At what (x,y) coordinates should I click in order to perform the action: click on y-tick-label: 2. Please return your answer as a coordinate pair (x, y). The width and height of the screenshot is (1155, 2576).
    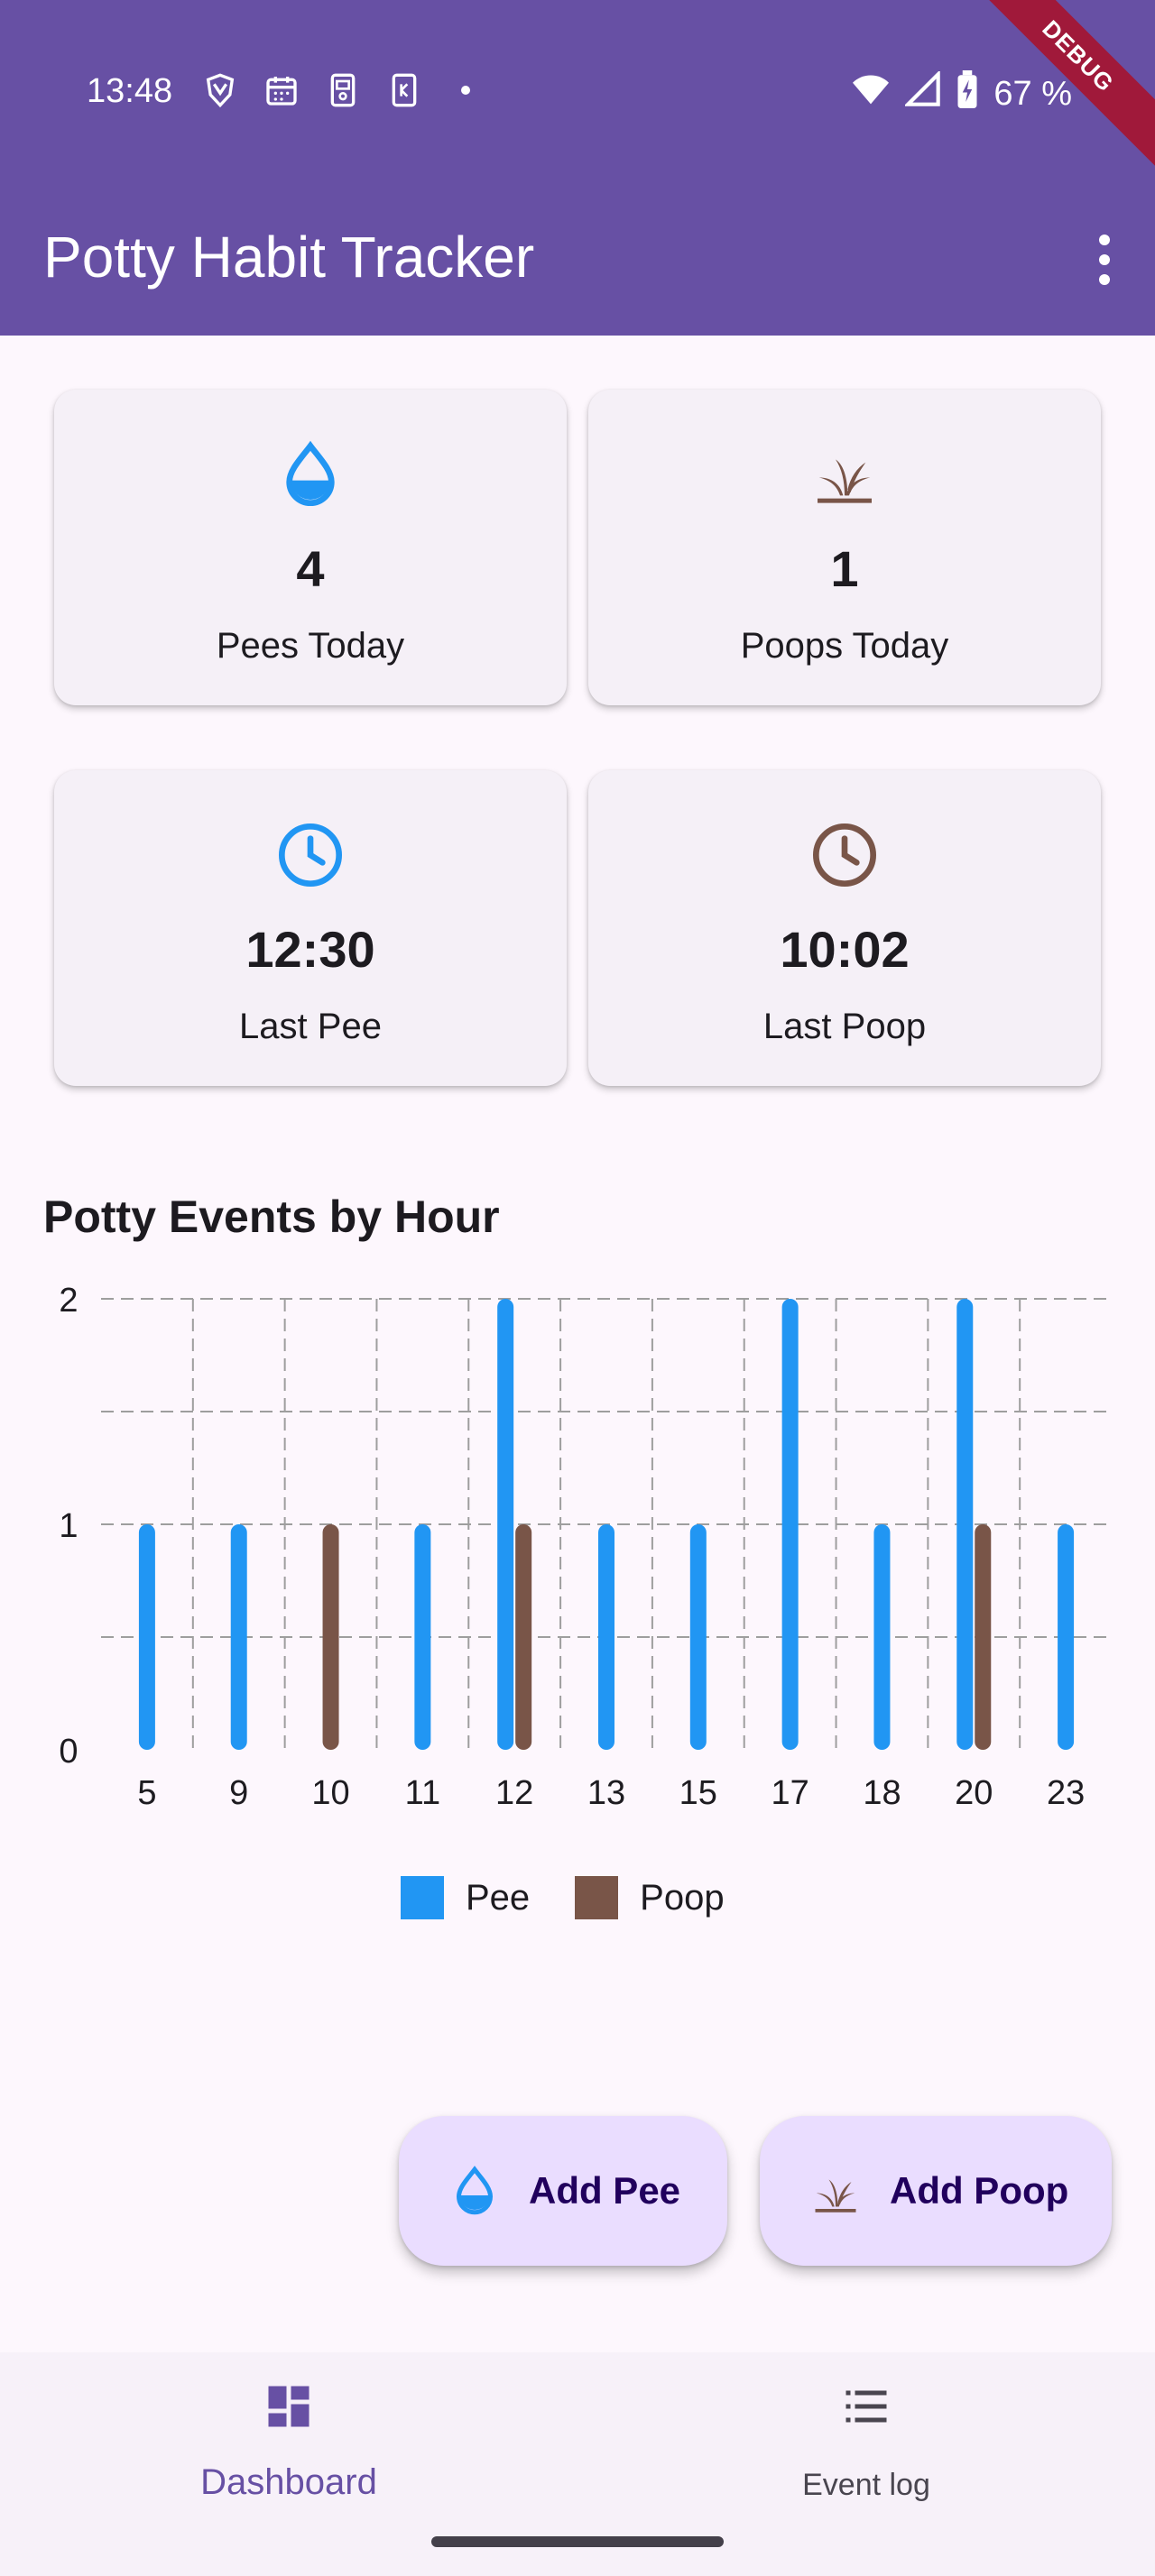
    Looking at the image, I should click on (68, 1301).